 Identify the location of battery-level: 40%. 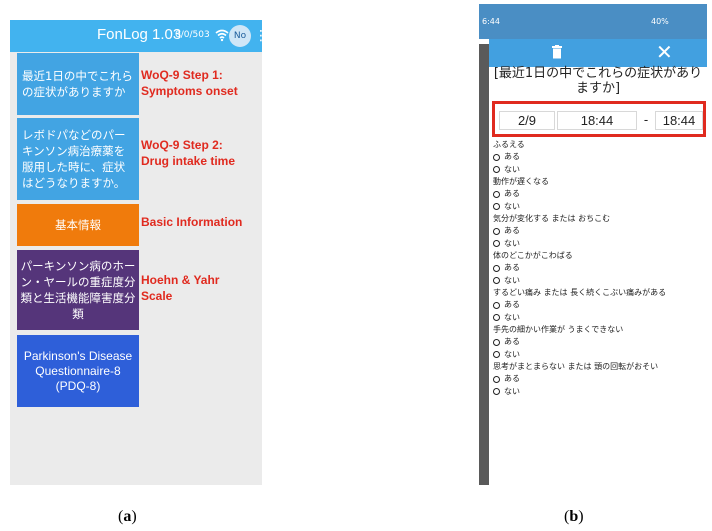
(660, 21).